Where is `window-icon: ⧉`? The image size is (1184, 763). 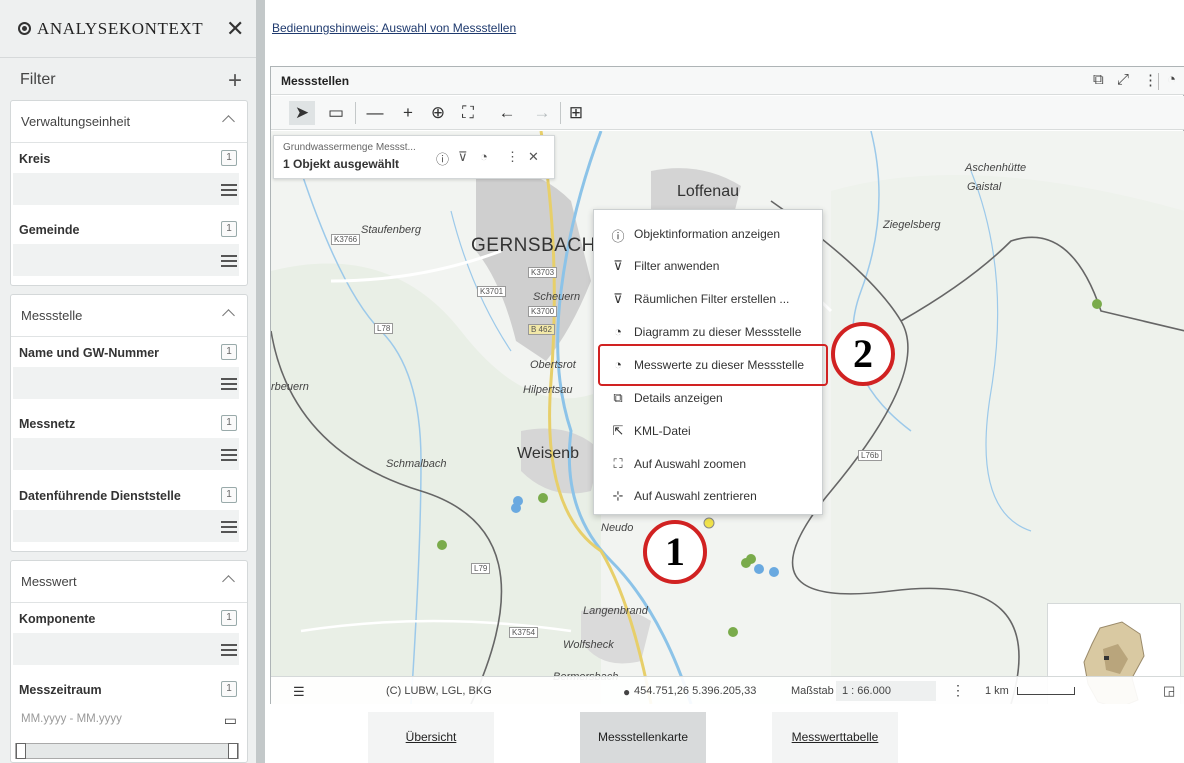 window-icon: ⧉ is located at coordinates (1098, 79).